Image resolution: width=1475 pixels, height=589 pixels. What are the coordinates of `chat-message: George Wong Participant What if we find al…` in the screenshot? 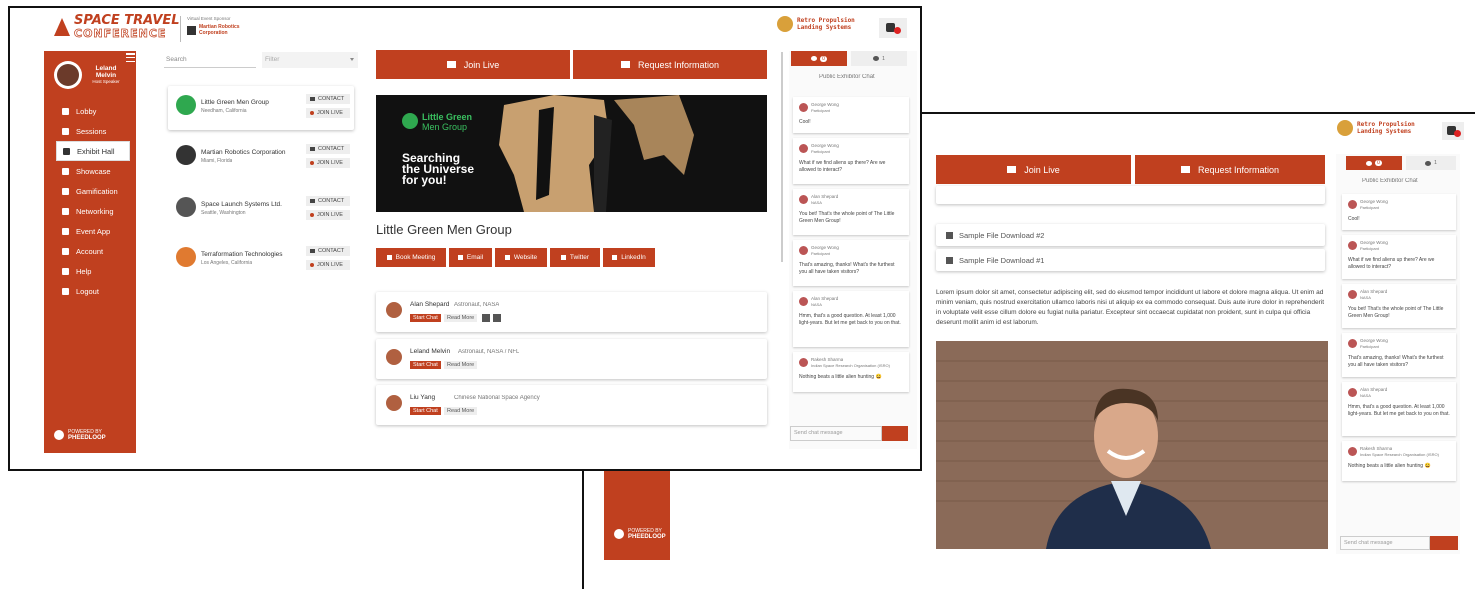 It's located at (1399, 257).